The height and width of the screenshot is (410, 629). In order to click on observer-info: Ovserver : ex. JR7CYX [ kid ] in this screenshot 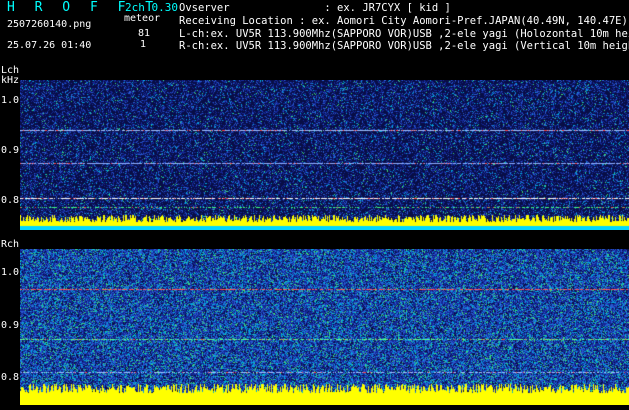, I will do `click(315, 8)`.